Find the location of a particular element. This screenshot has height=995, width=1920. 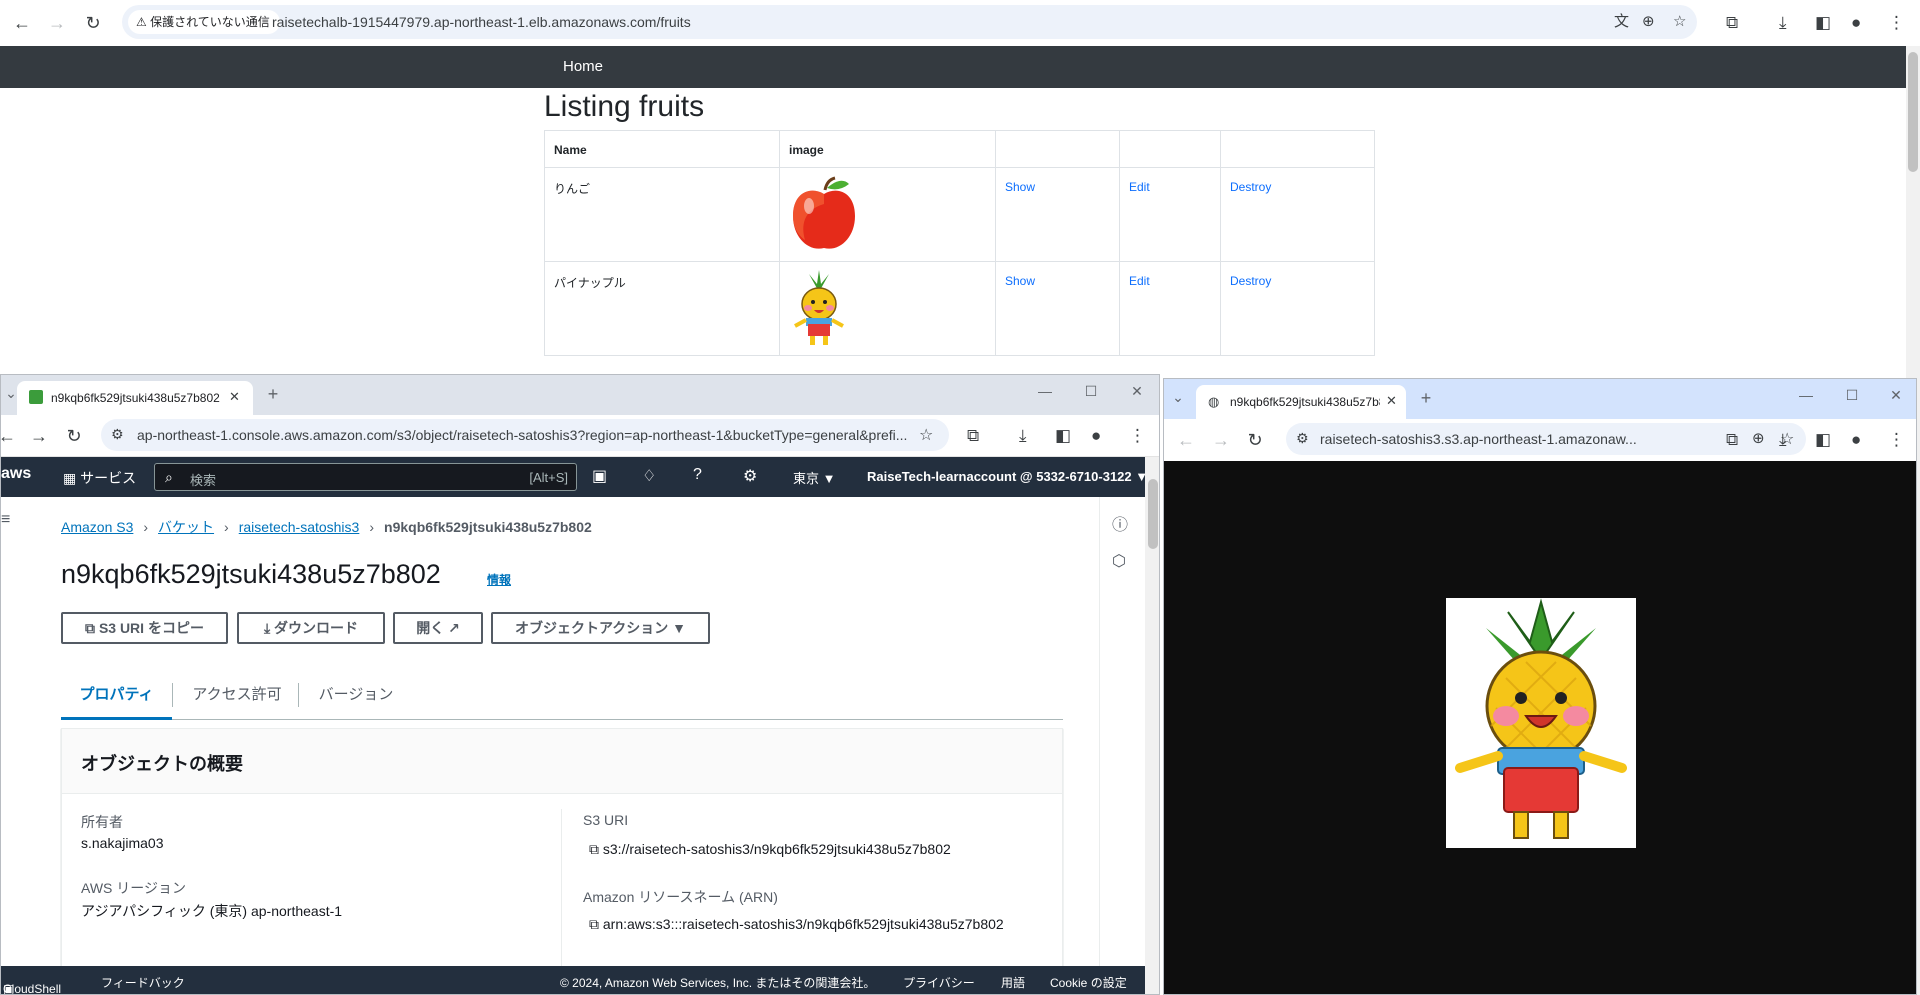

owner-value: s.nakajima03 is located at coordinates (122, 843).